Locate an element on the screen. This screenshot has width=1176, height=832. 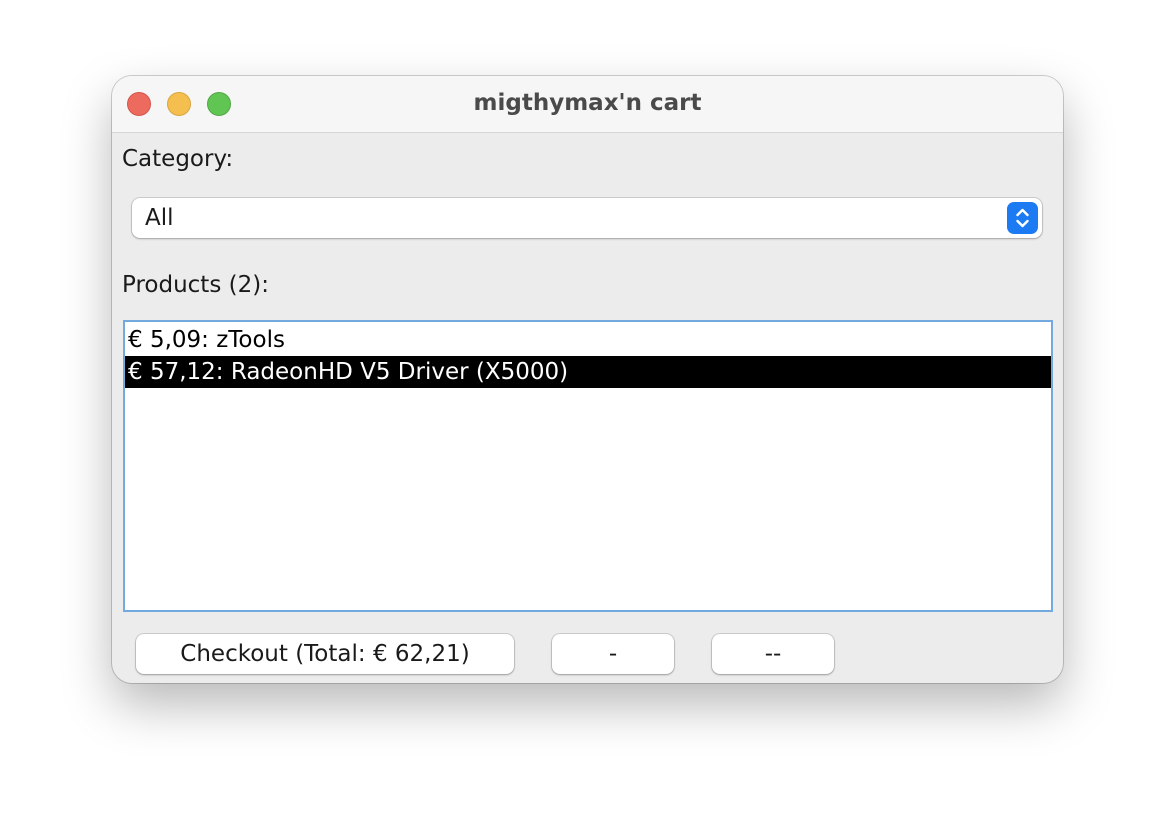
title-bar: migthymax'n cart is located at coordinates (587, 104).